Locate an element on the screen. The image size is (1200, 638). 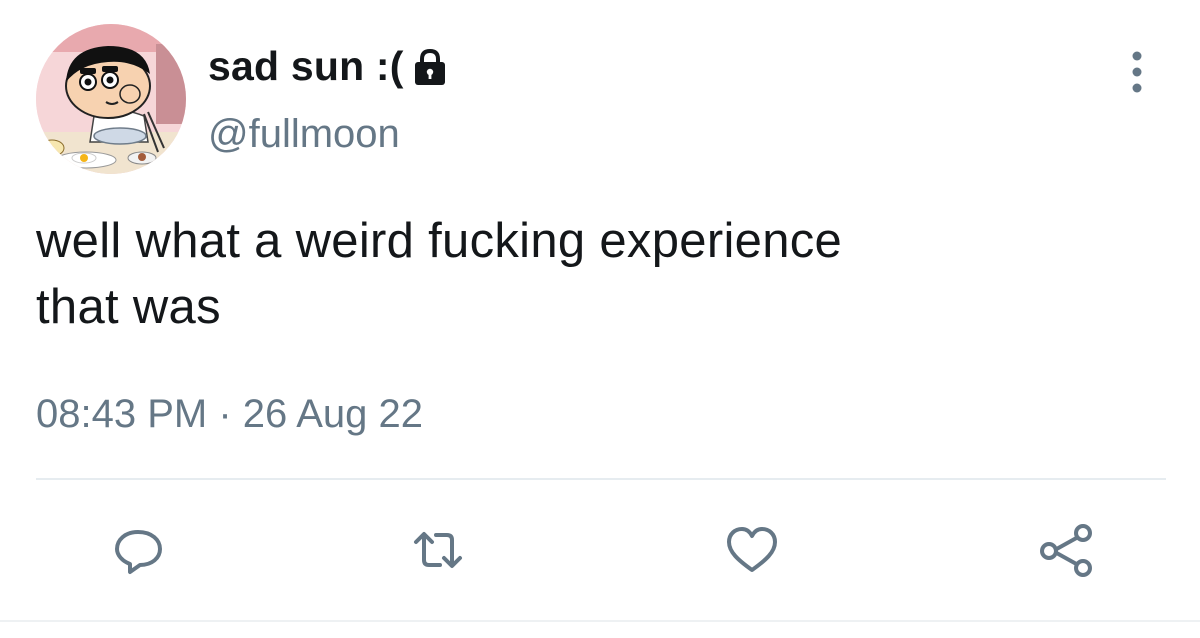
avatar is located at coordinates (111, 99).